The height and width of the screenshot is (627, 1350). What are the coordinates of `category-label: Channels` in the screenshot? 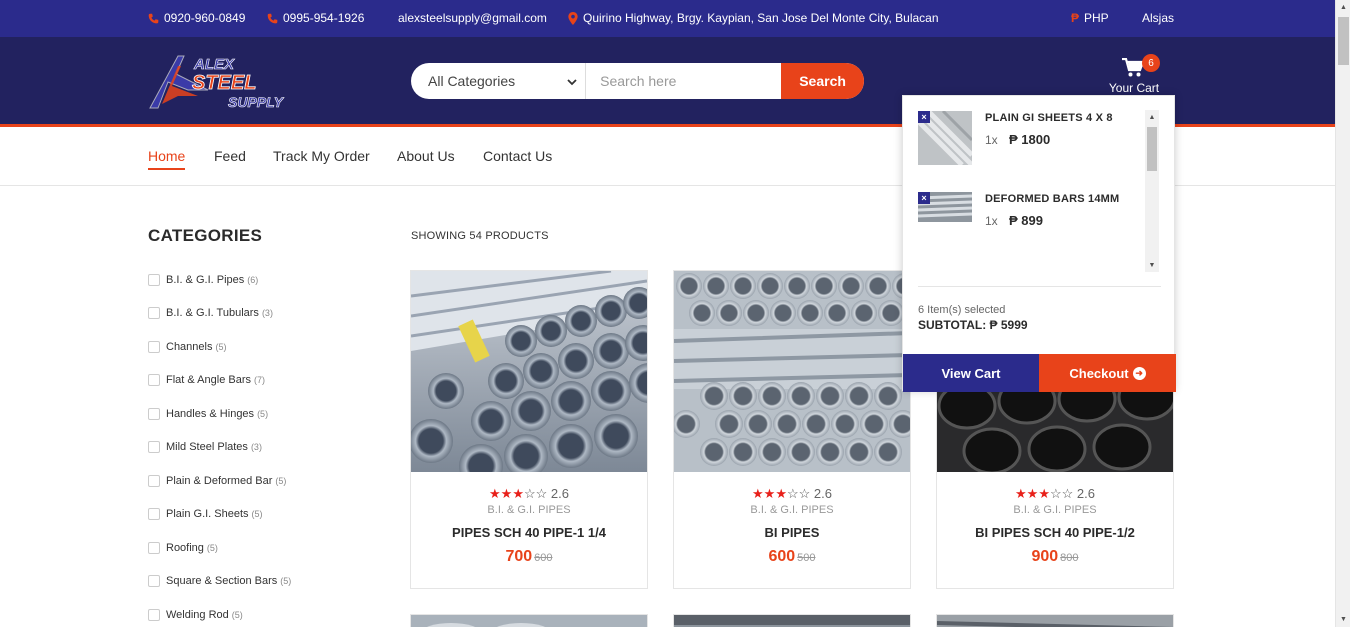 It's located at (189, 347).